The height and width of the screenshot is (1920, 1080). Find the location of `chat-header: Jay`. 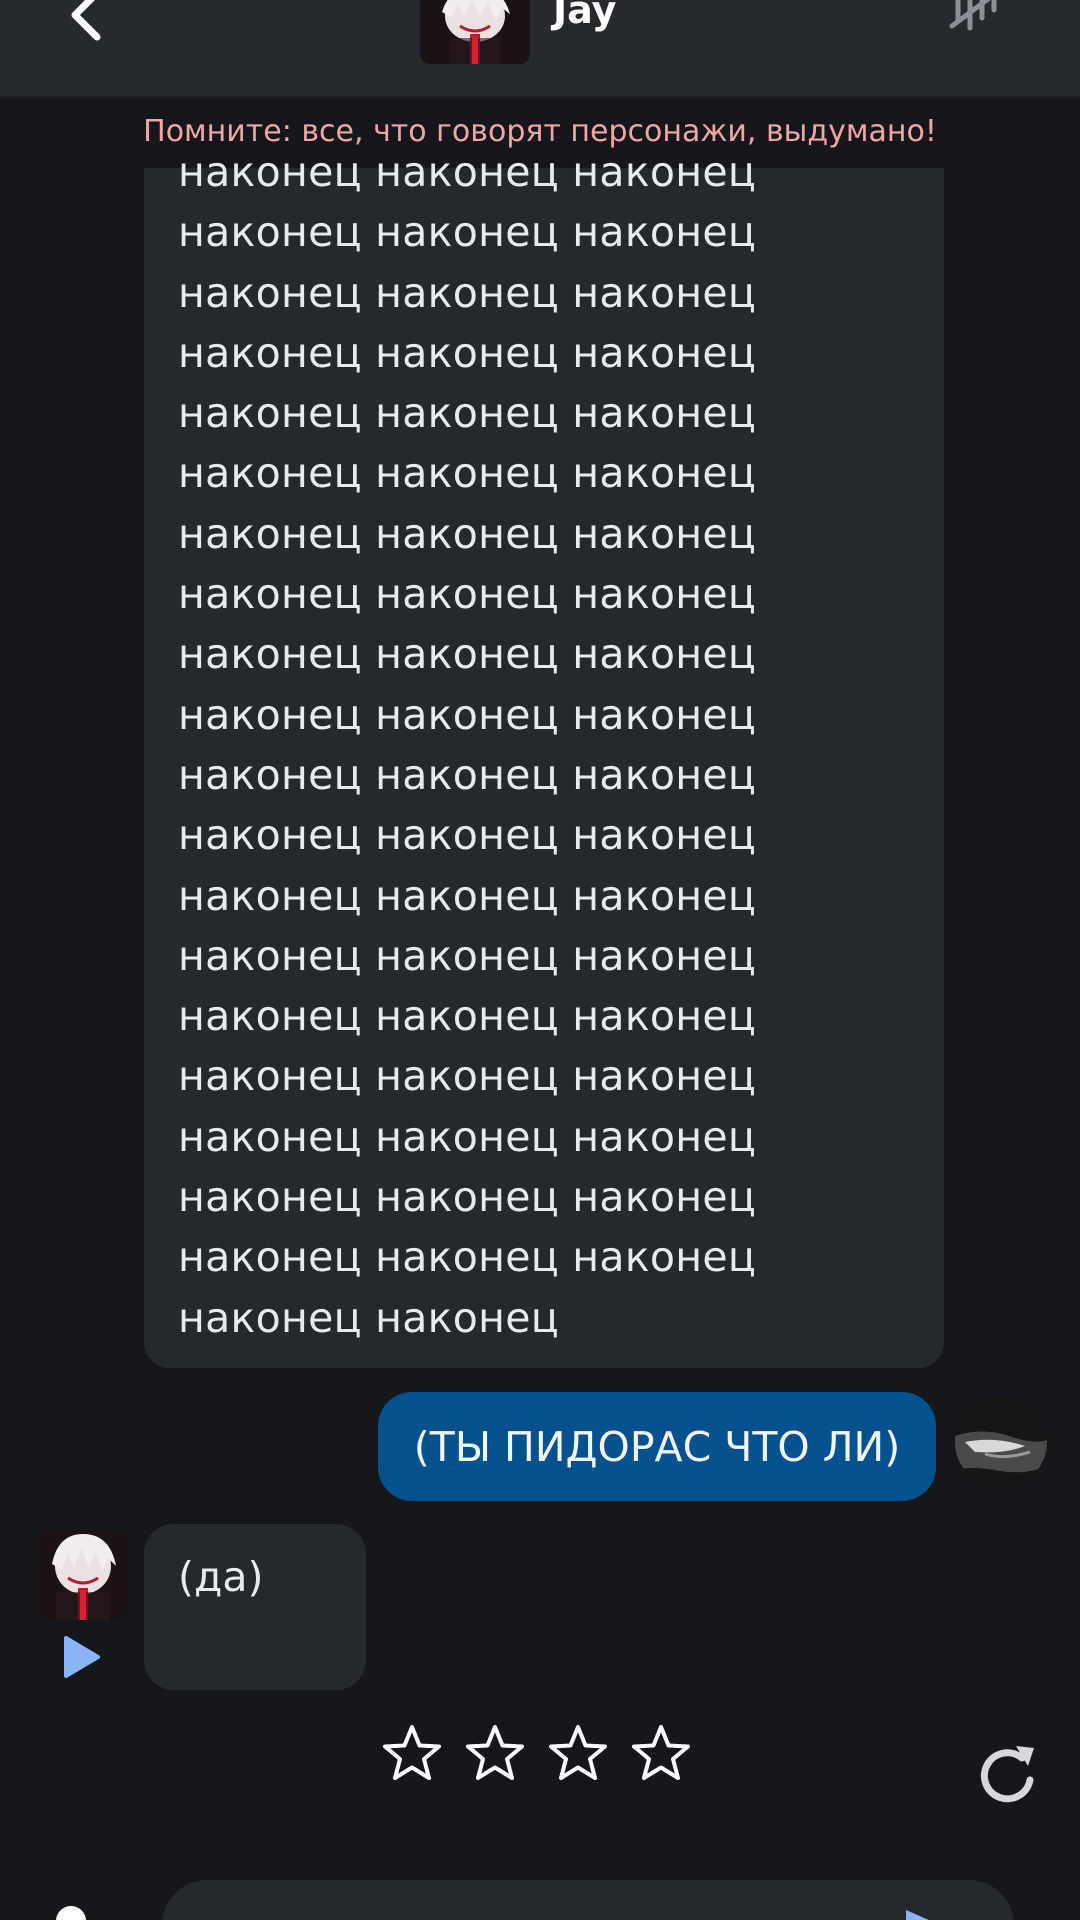

chat-header: Jay is located at coordinates (540, 49).